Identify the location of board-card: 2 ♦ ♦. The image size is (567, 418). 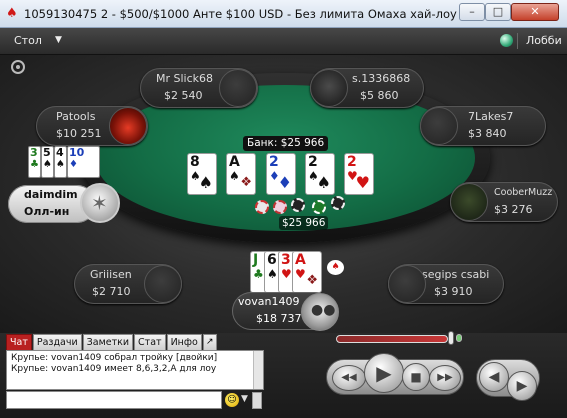
(281, 174).